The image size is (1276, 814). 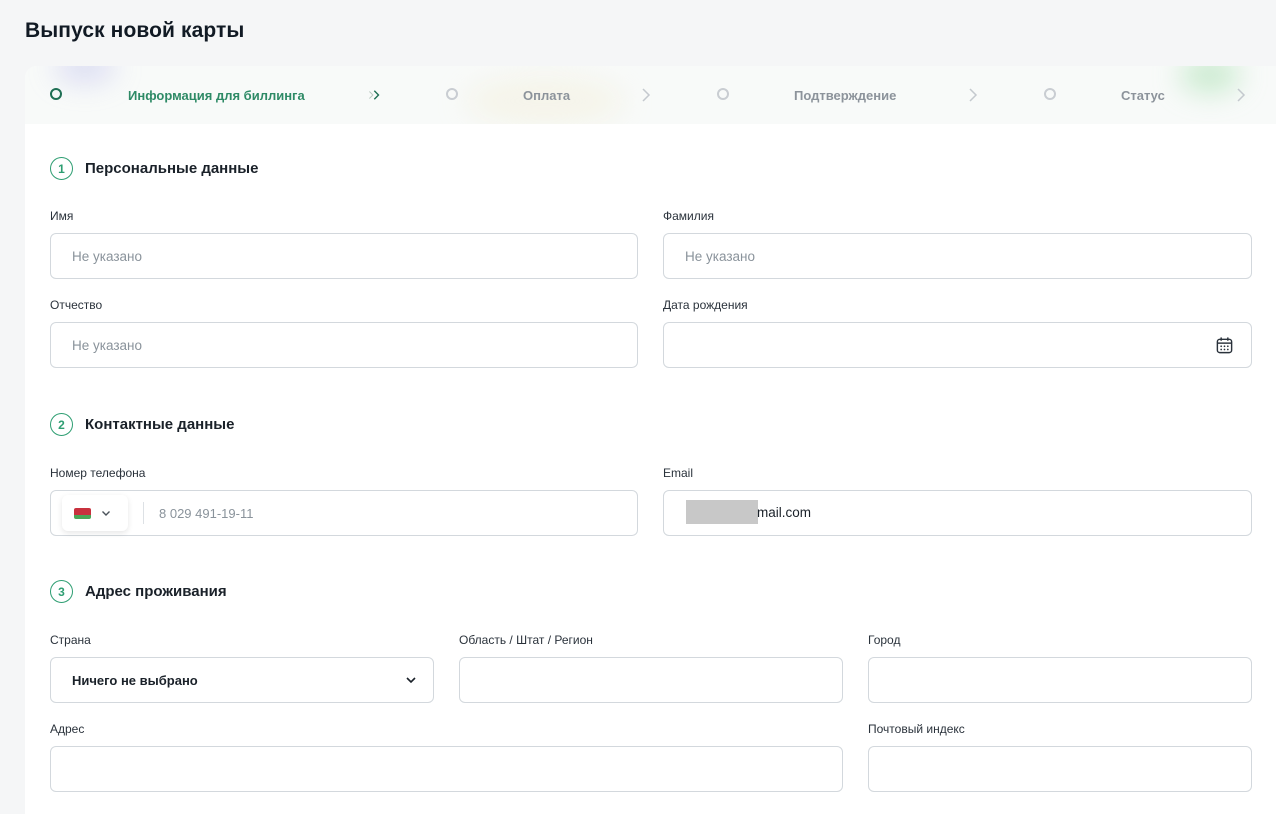 What do you see at coordinates (957, 256) in the screenshot?
I see `last-name-field: Не указано` at bounding box center [957, 256].